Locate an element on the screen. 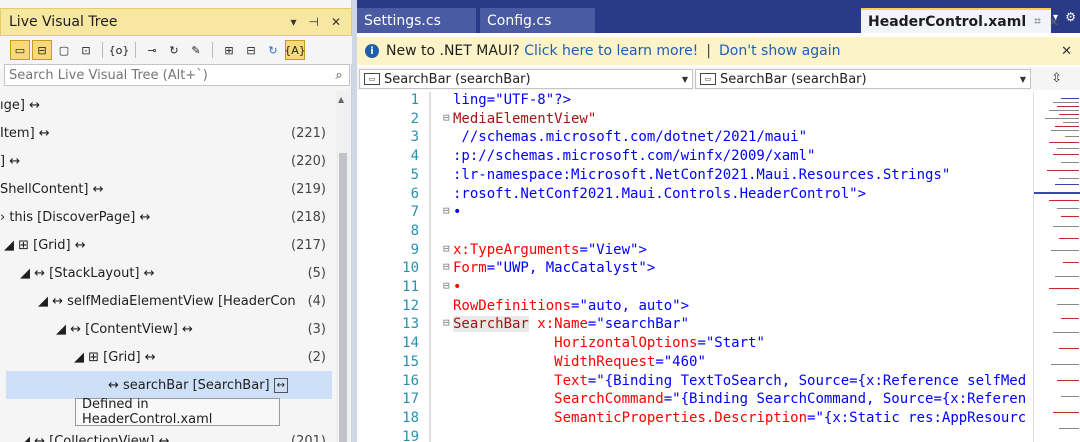 This screenshot has height=442, width=1080. code-token: ="{x:Static res:AppResourc is located at coordinates (917, 417).